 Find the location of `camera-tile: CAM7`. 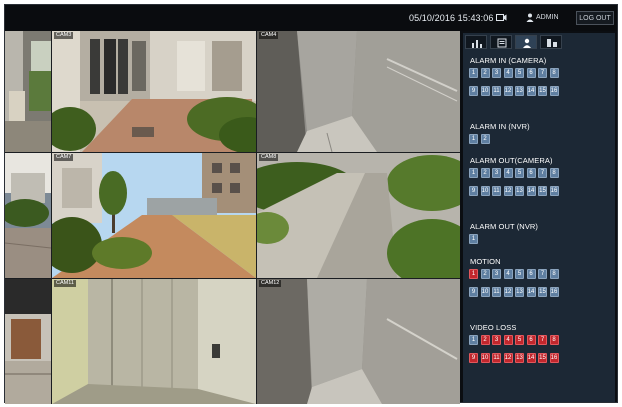

camera-tile: CAM7 is located at coordinates (154, 215).